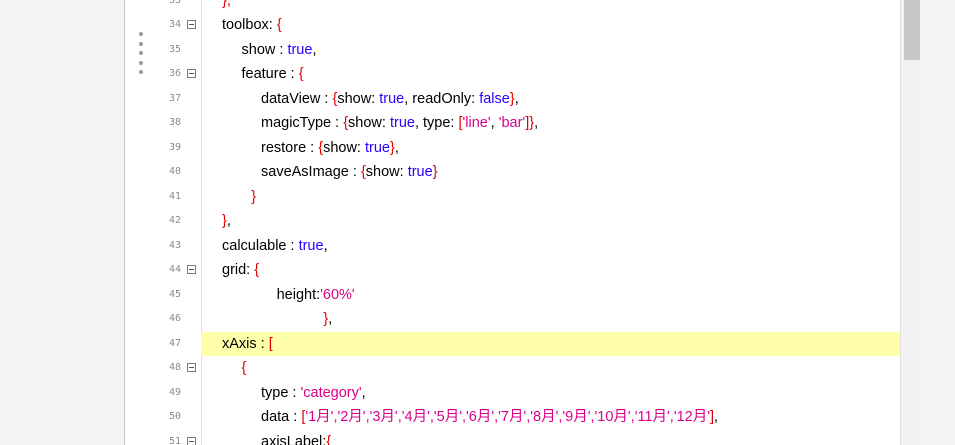  I want to click on code-line: 40 saveAsImage : {show: true}, so click(512, 172).